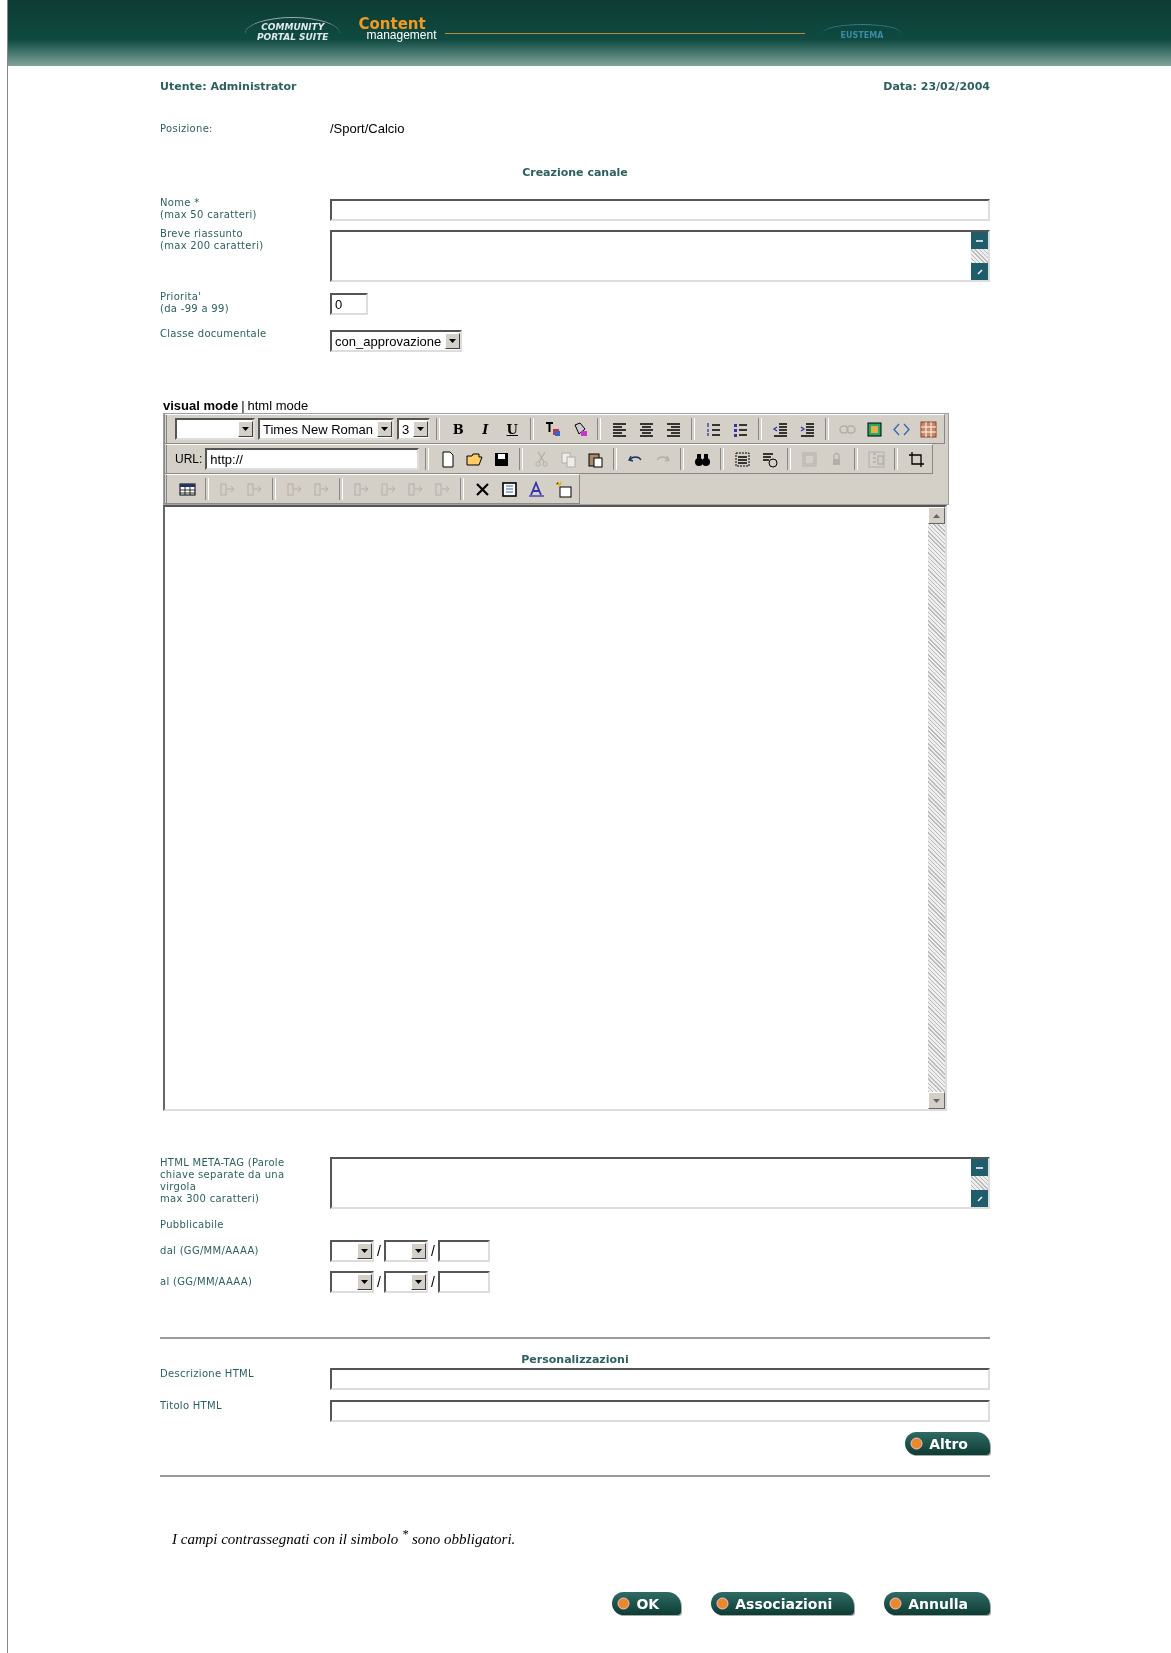 This screenshot has height=1653, width=1171. What do you see at coordinates (368, 128) in the screenshot?
I see `position-value: /Sport/Calcio` at bounding box center [368, 128].